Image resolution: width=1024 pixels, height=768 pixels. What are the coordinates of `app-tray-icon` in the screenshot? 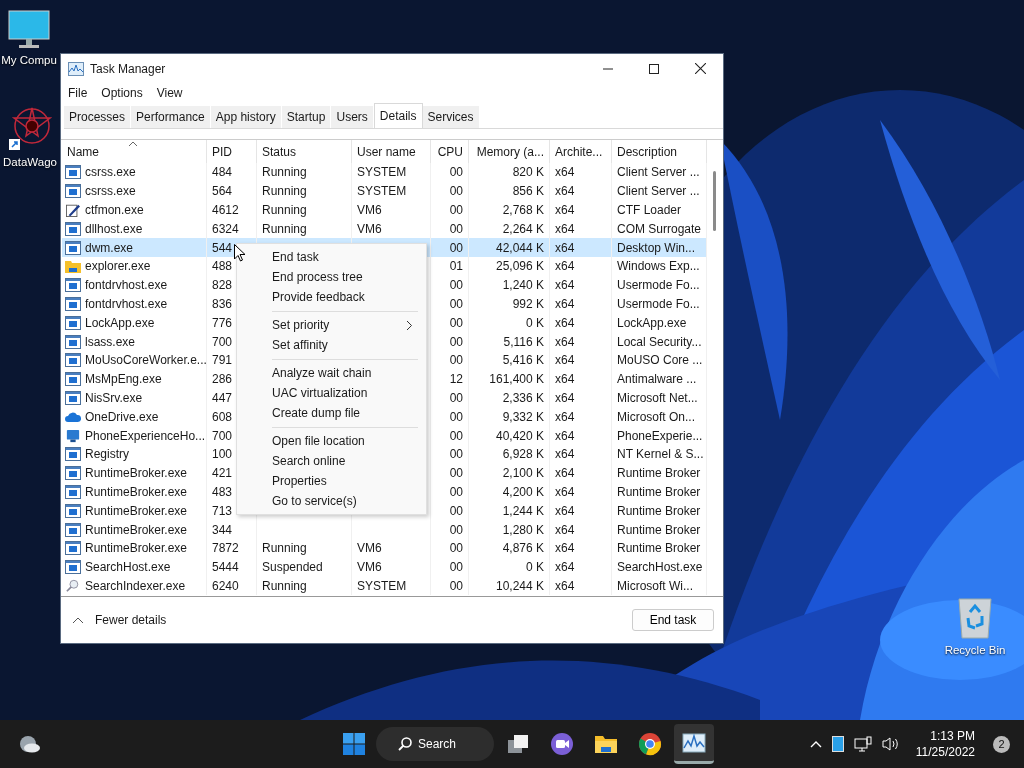 It's located at (837, 744).